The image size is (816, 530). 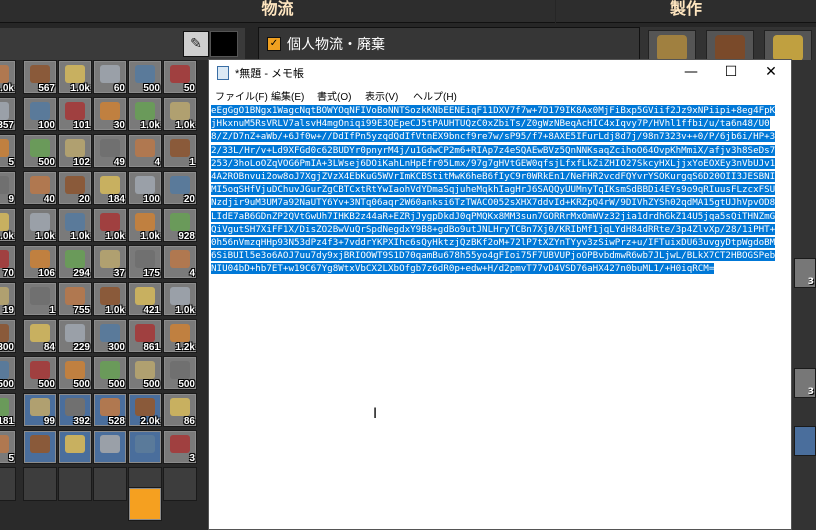 I want to click on inventory-slot: 528, so click(x=110, y=410).